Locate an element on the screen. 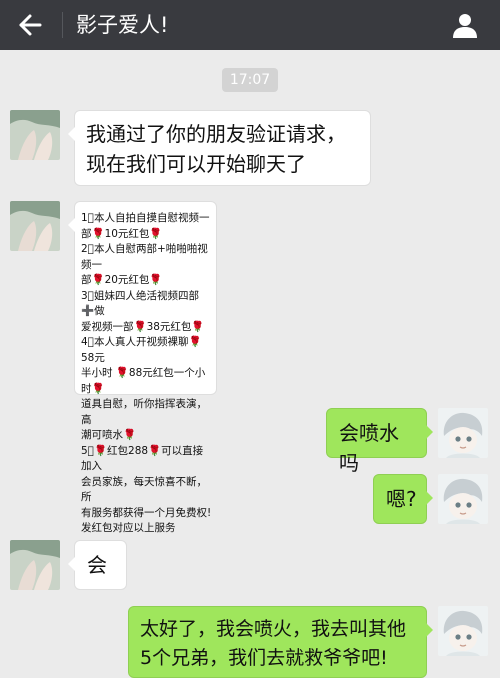 Image resolution: width=500 pixels, height=678 pixels. message-text: 会 is located at coordinates (97, 565).